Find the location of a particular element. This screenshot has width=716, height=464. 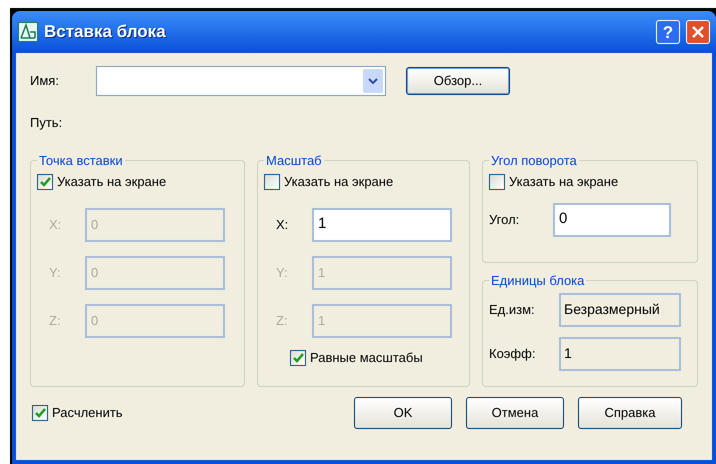

close-button is located at coordinates (698, 32).